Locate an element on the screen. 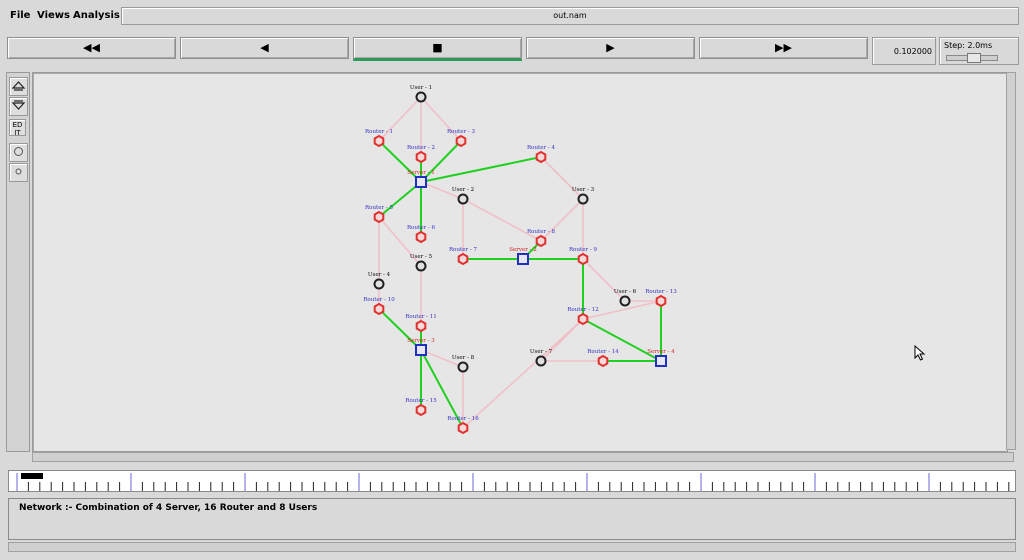 This screenshot has width=1024, height=560. playback-controls: ◀◀ ◀ ■ ▶ ▶▶ 0.102000 Step: 2.0ms is located at coordinates (512, 51).